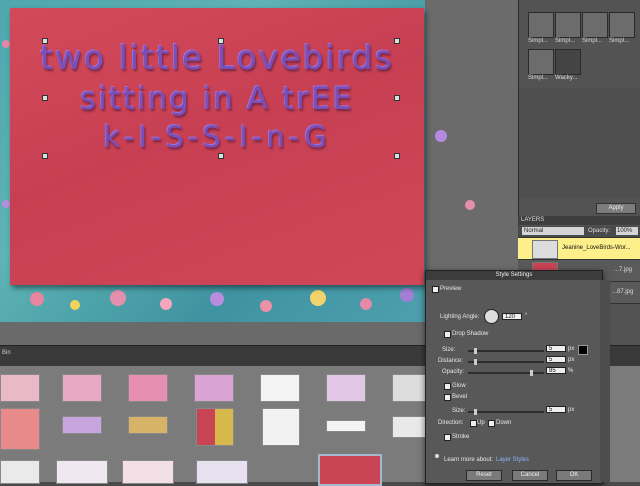  What do you see at coordinates (504, 423) in the screenshot?
I see `direction-down-label: Down` at bounding box center [504, 423].